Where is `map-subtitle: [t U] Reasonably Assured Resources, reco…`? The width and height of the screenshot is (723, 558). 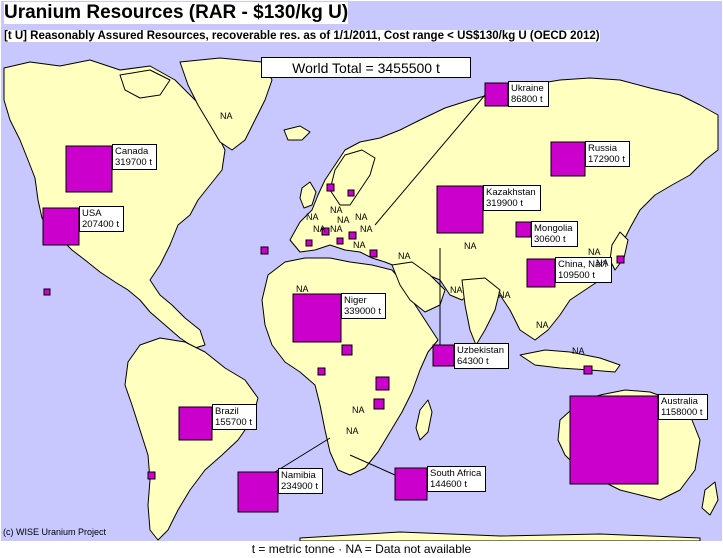 map-subtitle: [t U] Reasonably Assured Resources, reco… is located at coordinates (302, 36).